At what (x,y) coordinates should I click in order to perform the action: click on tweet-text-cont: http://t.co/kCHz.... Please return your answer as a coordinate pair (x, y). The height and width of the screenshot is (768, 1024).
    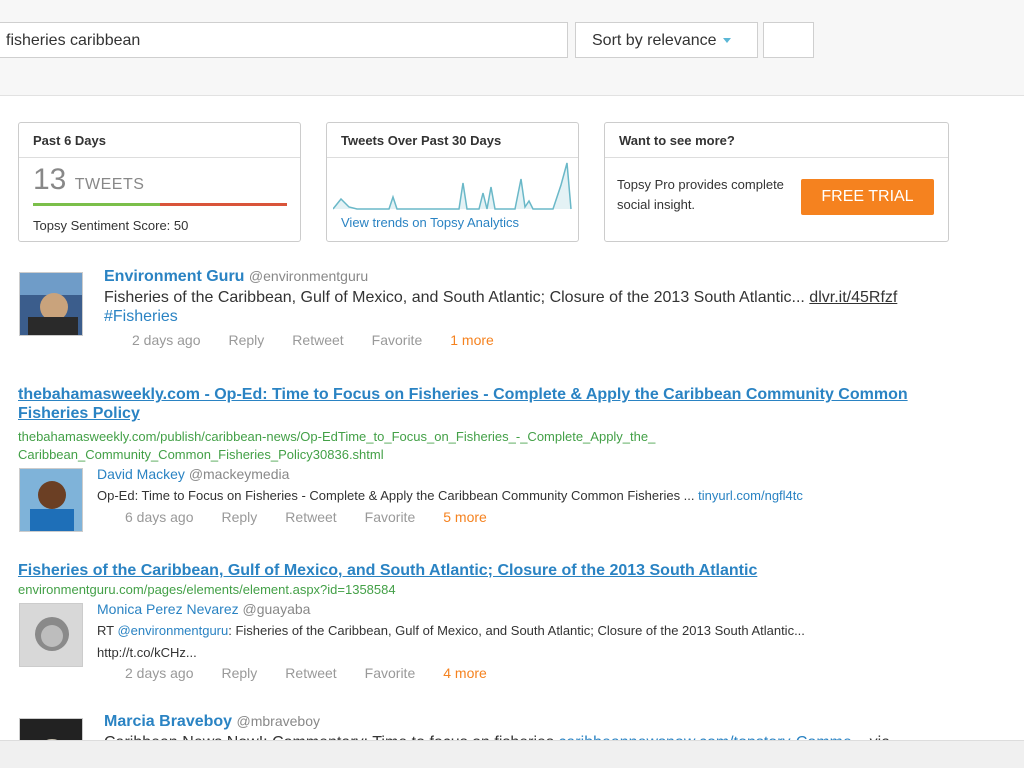
    Looking at the image, I should click on (147, 652).